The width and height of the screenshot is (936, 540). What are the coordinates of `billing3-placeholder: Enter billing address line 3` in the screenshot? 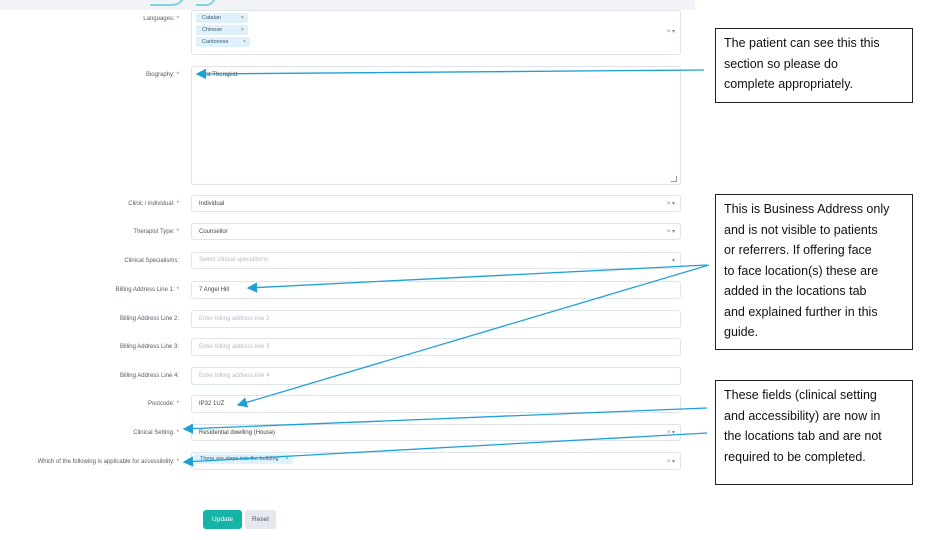 It's located at (234, 347).